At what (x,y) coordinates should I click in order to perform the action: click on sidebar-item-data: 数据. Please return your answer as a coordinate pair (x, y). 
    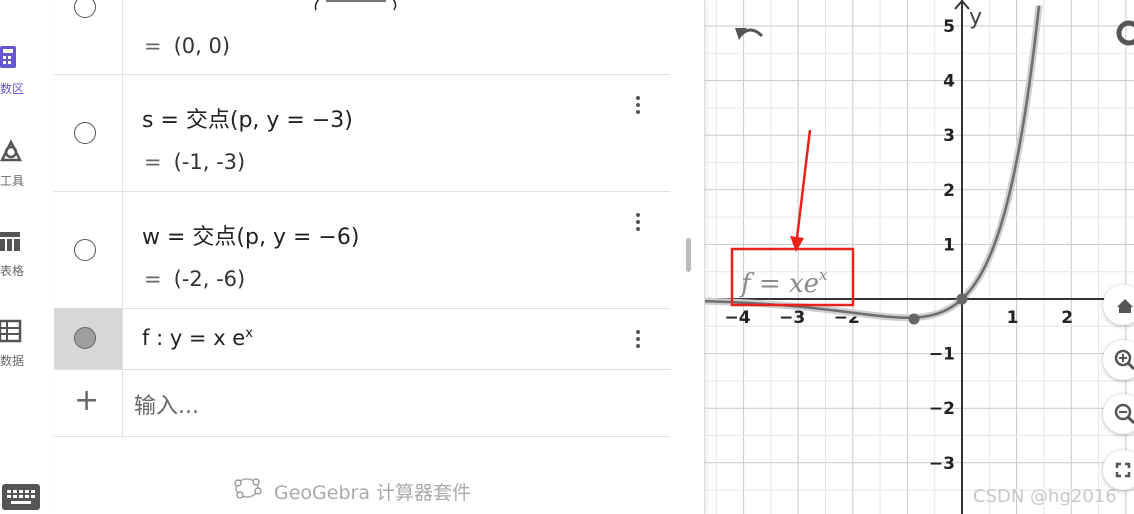
    Looking at the image, I should click on (27, 346).